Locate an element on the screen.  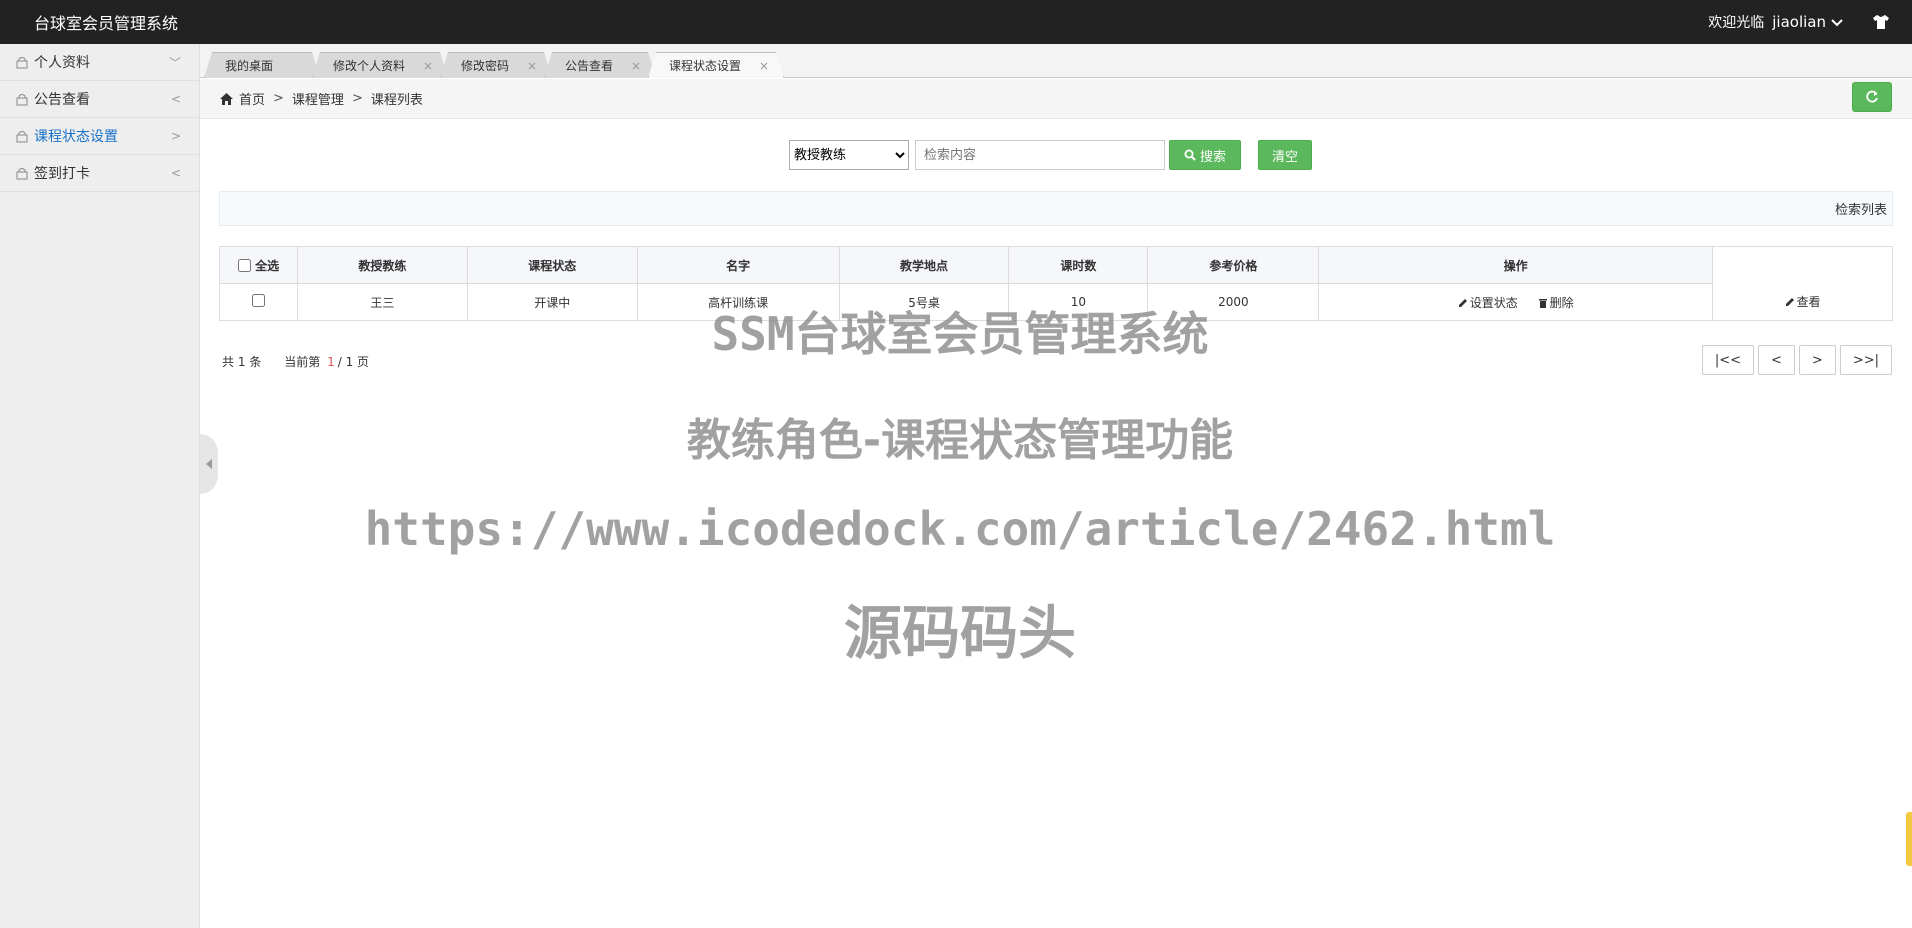
tab-change-password: 修改密码 × is located at coordinates (496, 65).